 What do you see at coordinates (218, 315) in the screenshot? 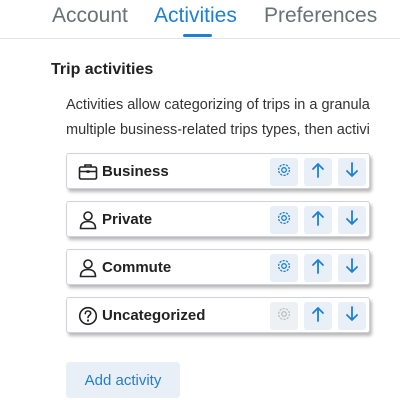
I see `activity-card-uncategorized: Uncategorized` at bounding box center [218, 315].